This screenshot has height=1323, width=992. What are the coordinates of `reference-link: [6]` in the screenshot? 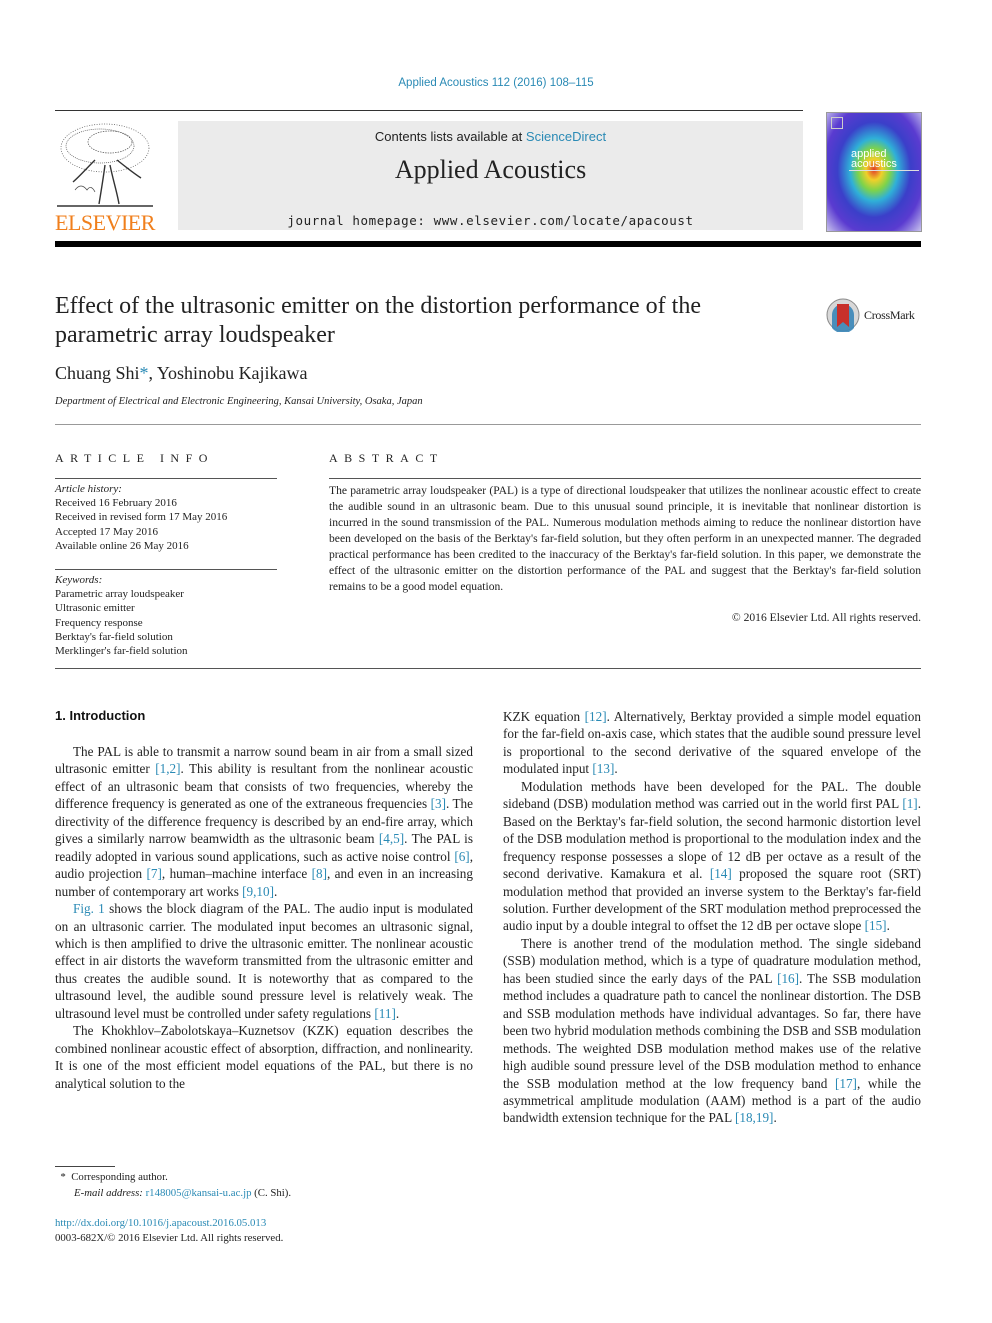 It's located at (461, 856).